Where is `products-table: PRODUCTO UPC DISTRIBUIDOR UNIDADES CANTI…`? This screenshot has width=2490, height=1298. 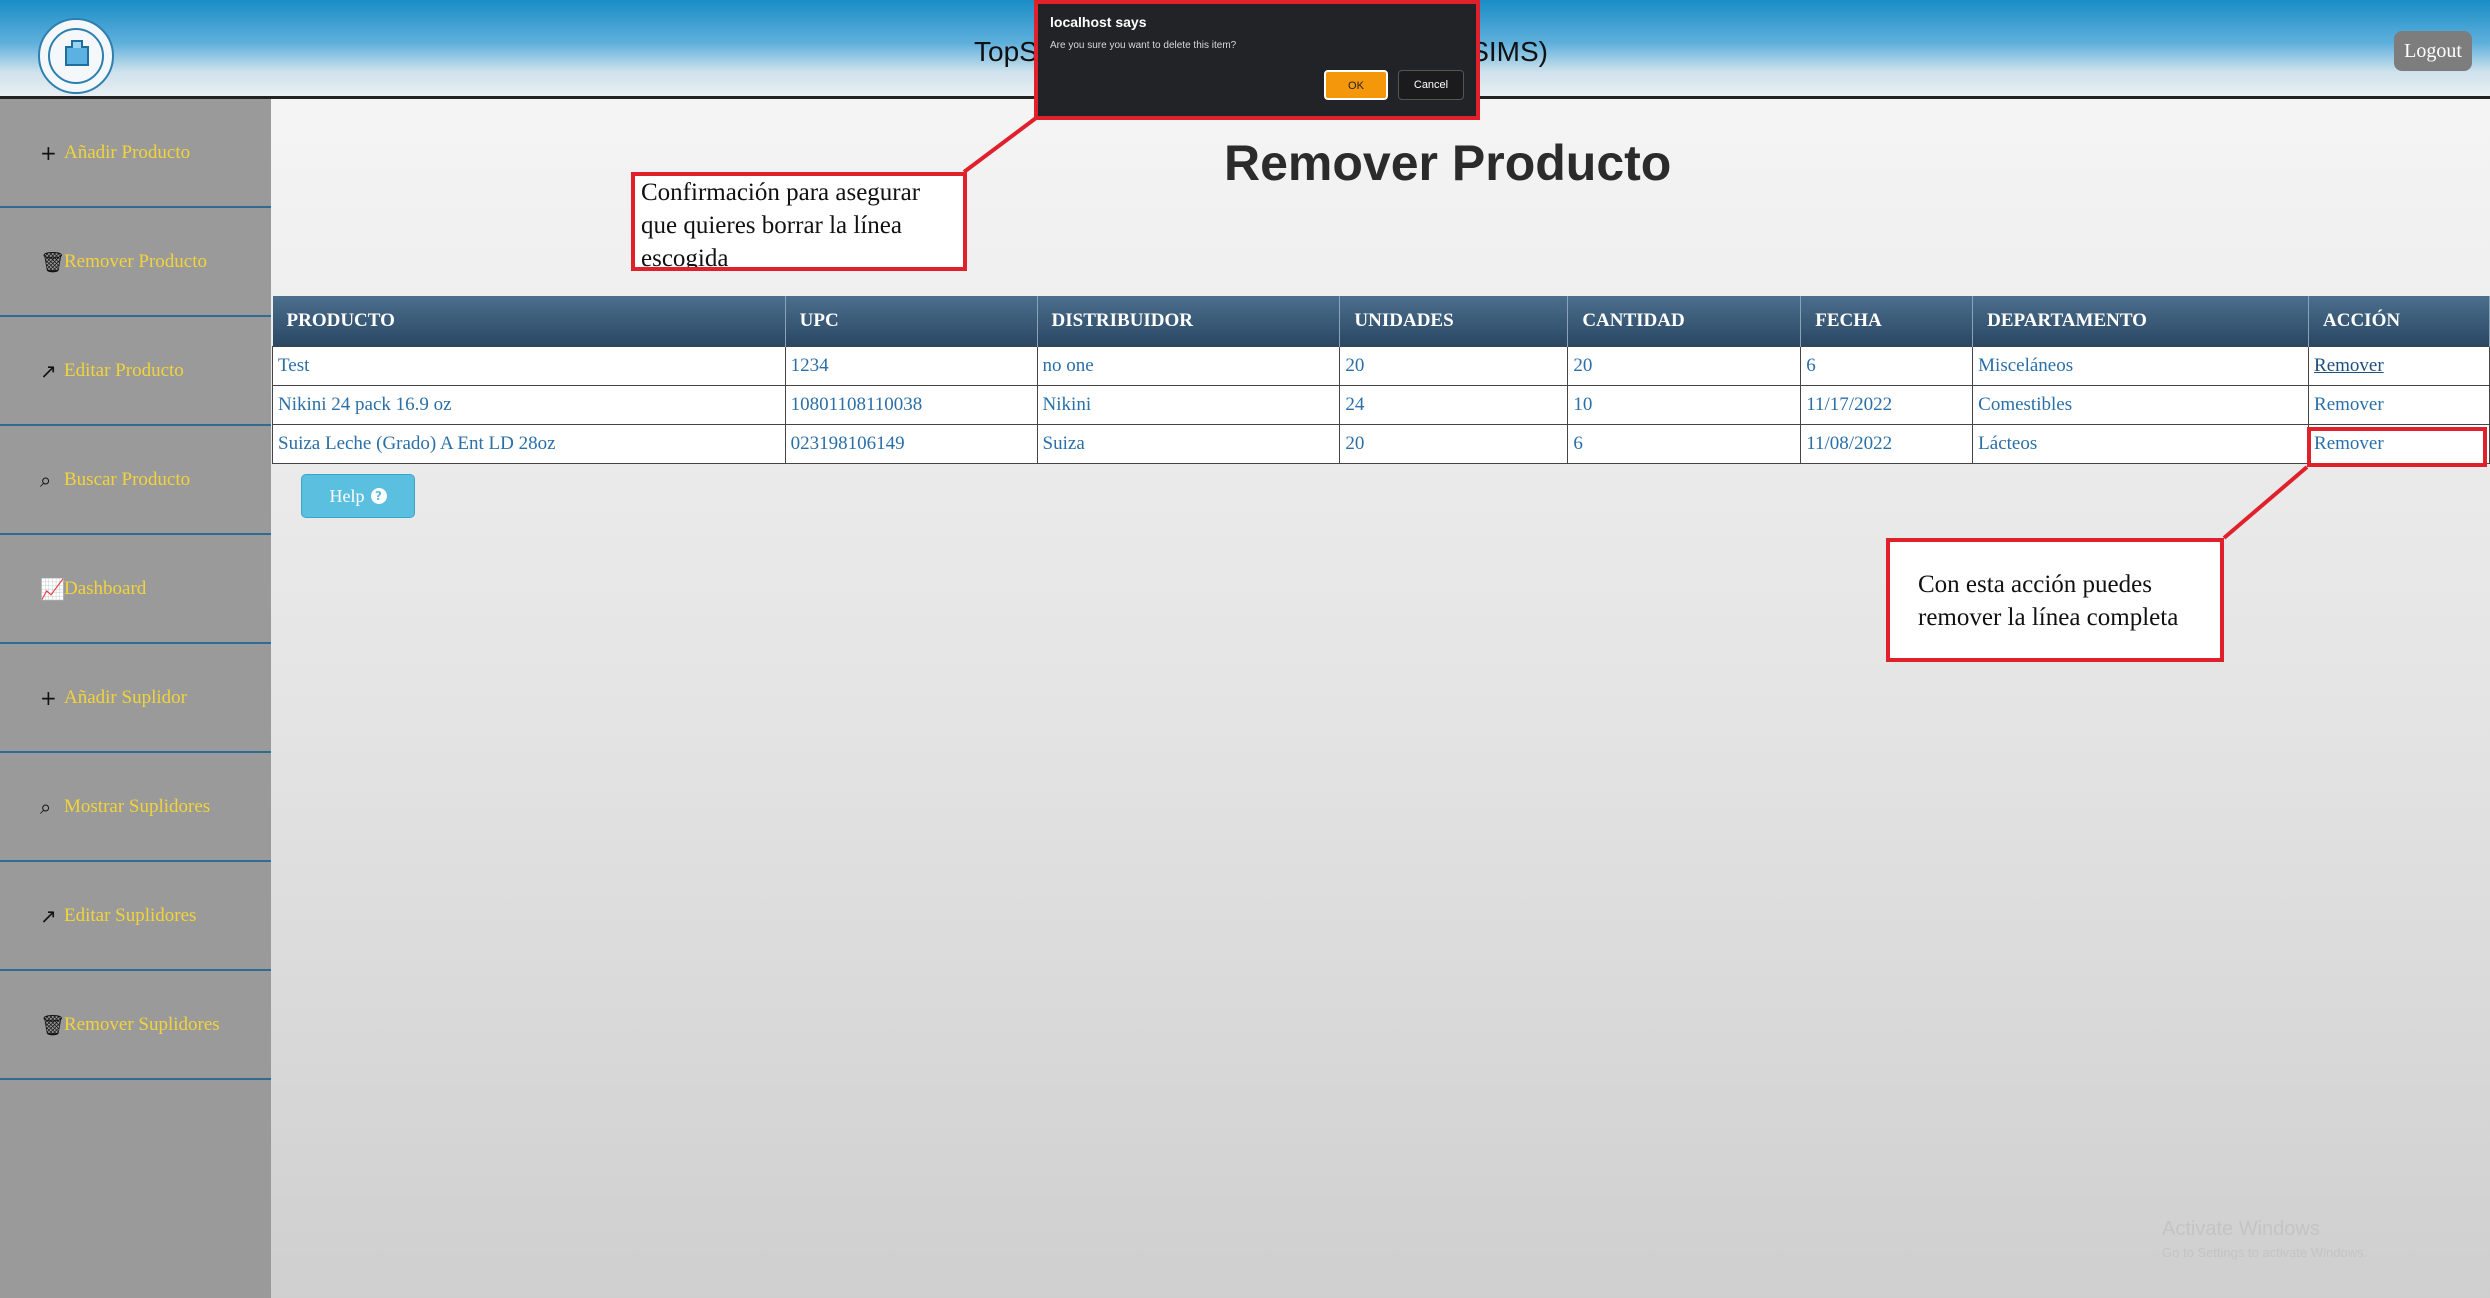 products-table: PRODUCTO UPC DISTRIBUIDOR UNIDADES CANTI… is located at coordinates (1381, 380).